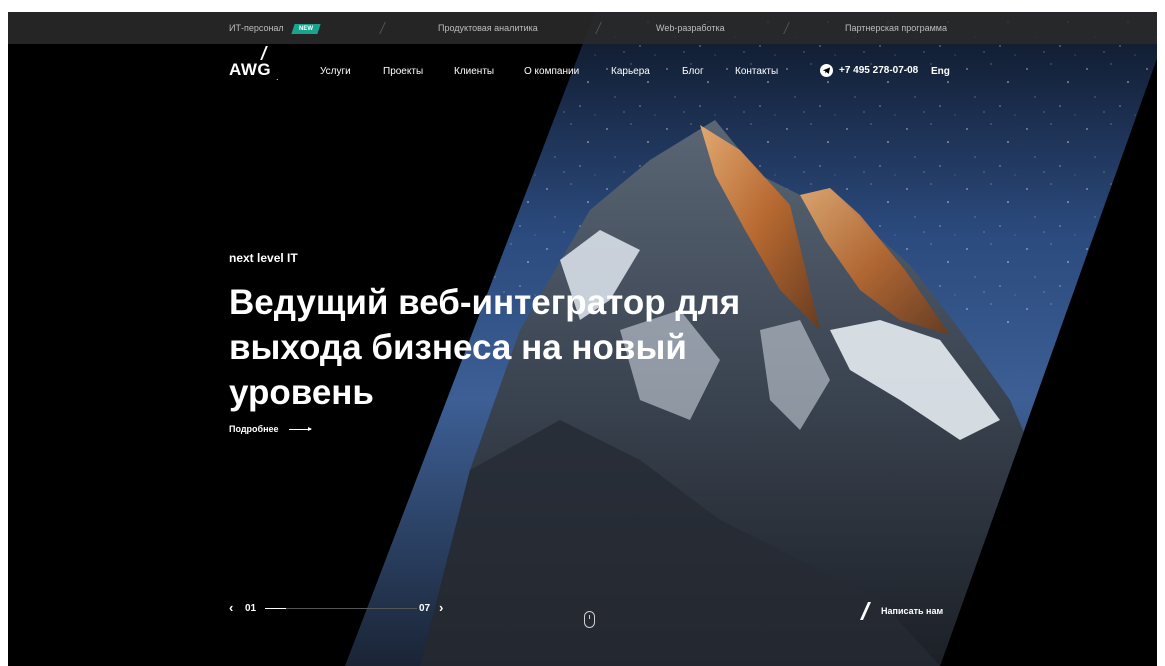  Describe the element at coordinates (254, 429) in the screenshot. I see `more-label: Подробнее` at that location.